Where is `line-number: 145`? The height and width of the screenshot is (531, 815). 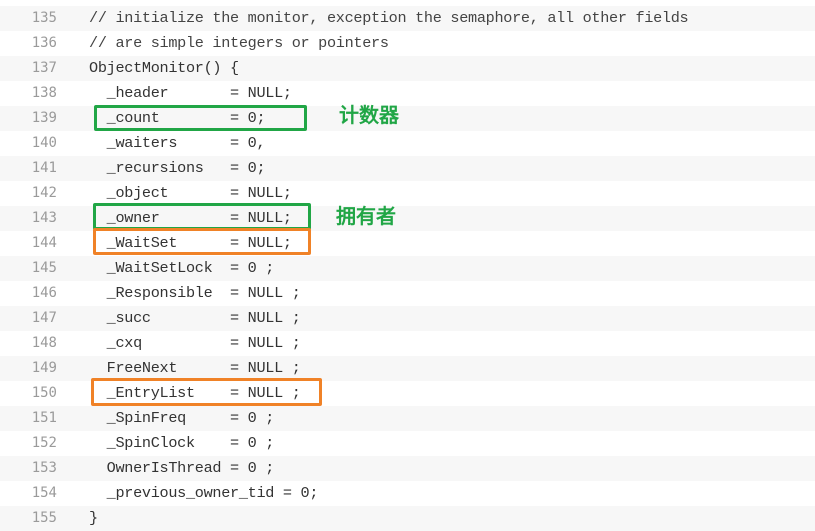 line-number: 145 is located at coordinates (44, 268).